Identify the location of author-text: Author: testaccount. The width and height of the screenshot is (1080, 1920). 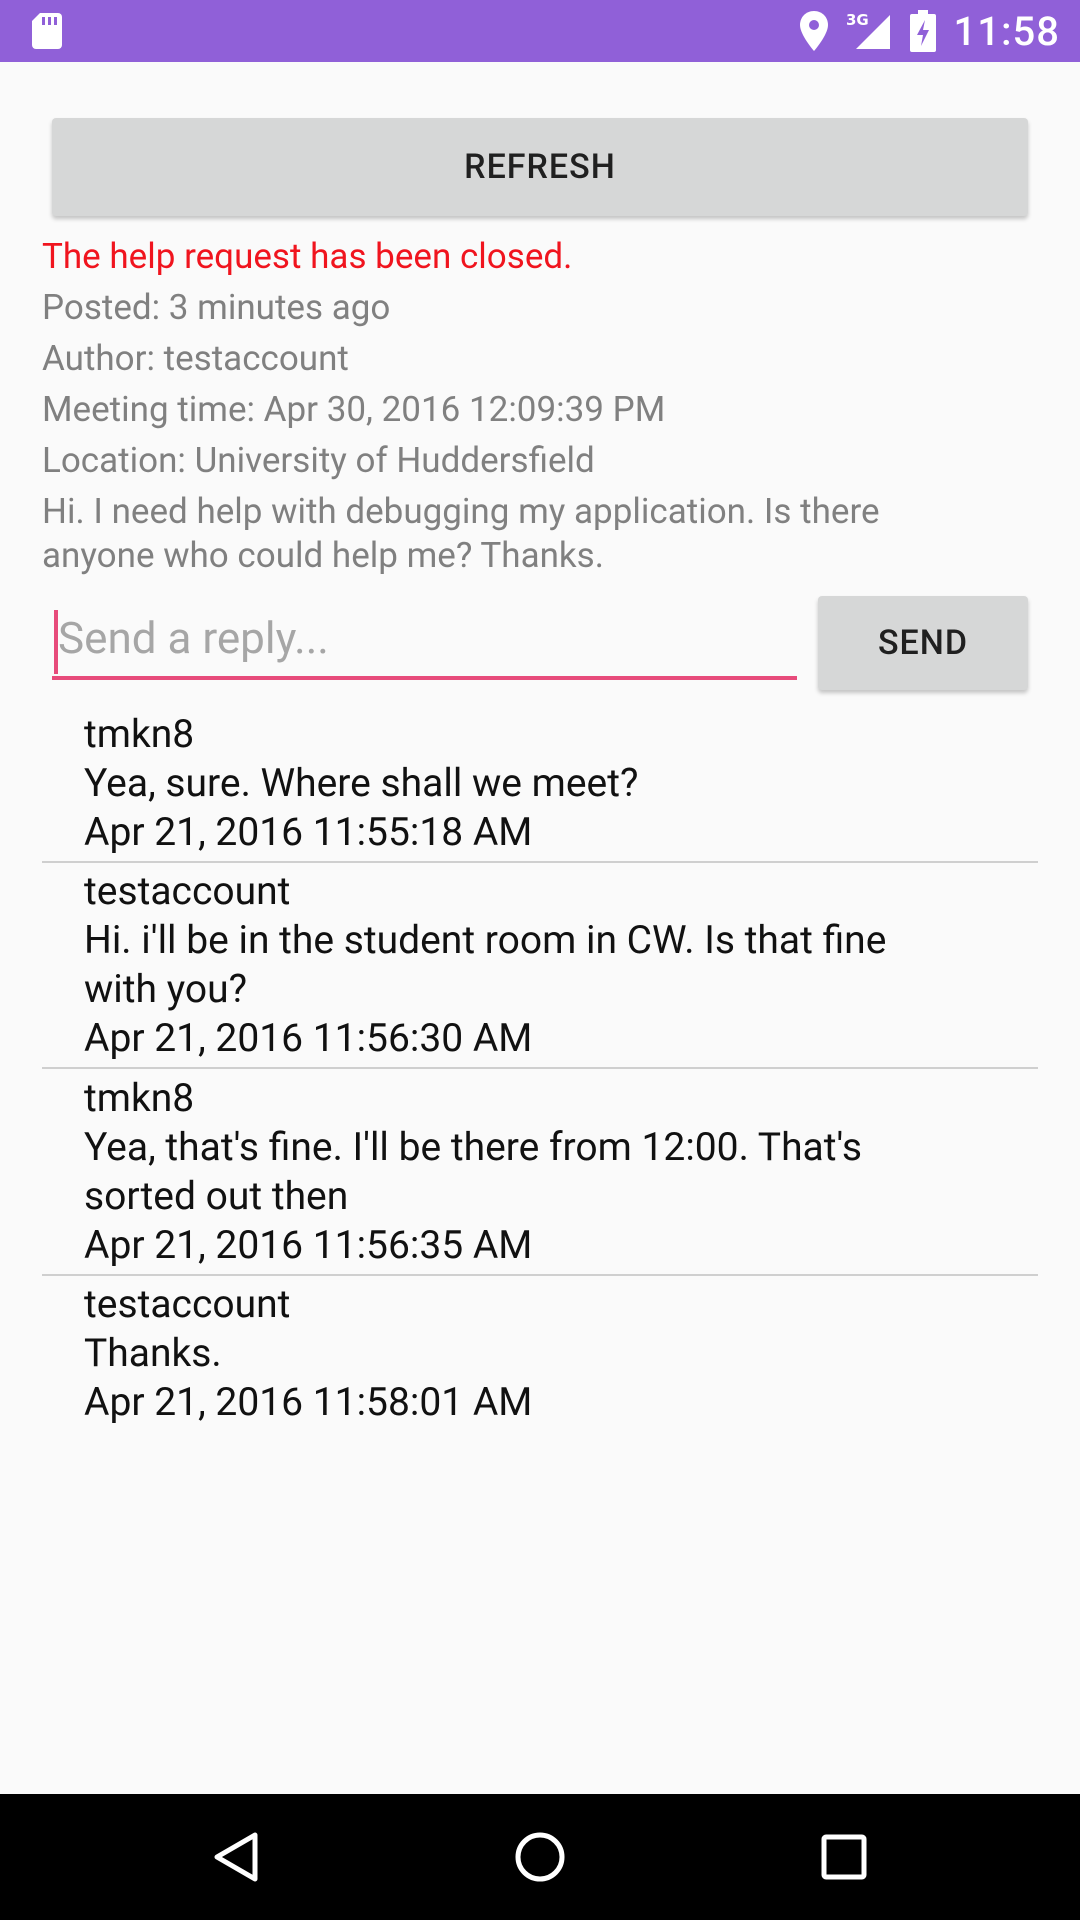
(195, 358).